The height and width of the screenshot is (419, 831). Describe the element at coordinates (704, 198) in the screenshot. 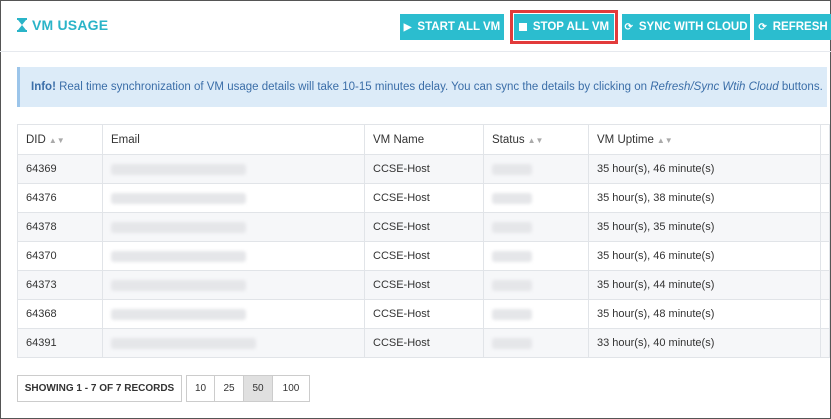

I see `cell-vm-uptime: 35 hour(s), 38 minute(s)` at that location.